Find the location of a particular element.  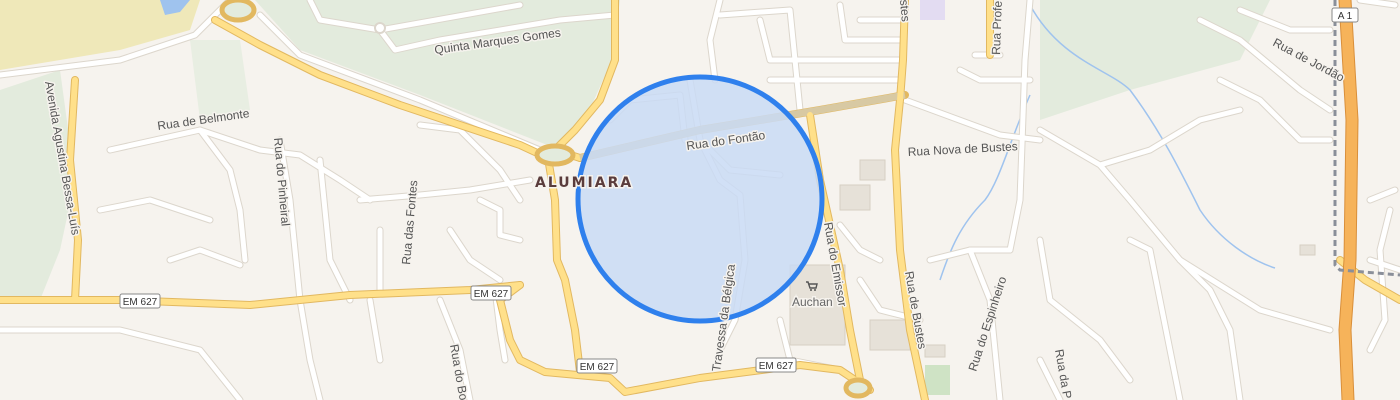

small-roundabout is located at coordinates (380, 28).